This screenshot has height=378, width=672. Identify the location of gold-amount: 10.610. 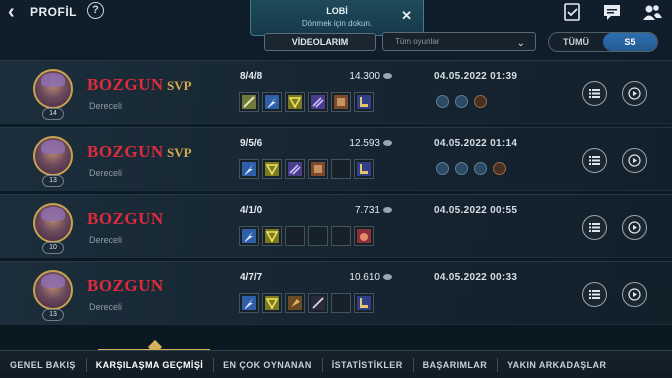
(364, 277).